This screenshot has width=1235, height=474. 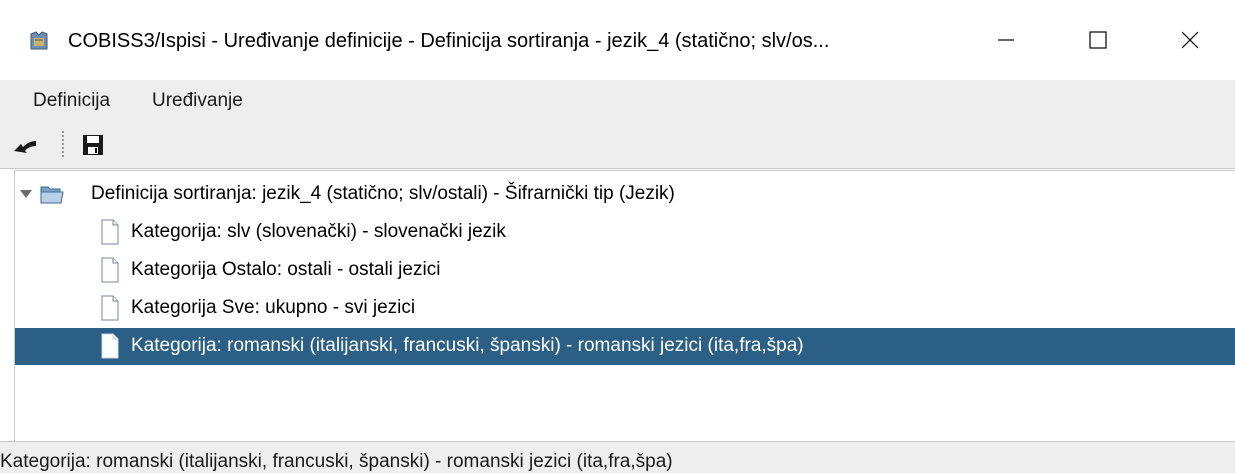 I want to click on menu-definicija: Definicija, so click(x=71, y=101).